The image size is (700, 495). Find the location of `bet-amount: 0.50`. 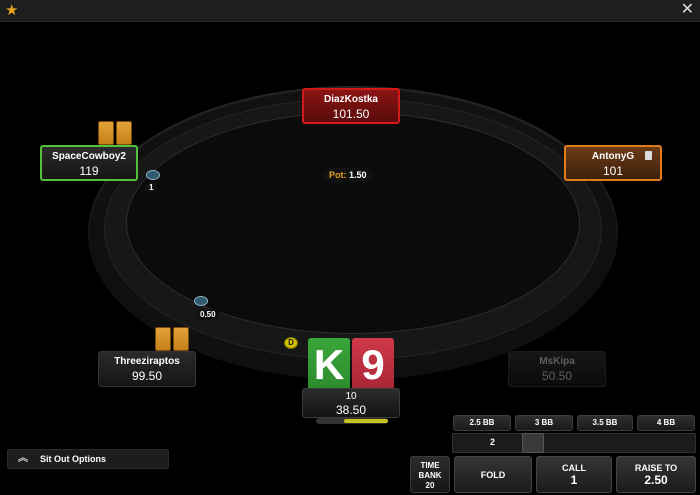

bet-amount: 0.50 is located at coordinates (208, 314).